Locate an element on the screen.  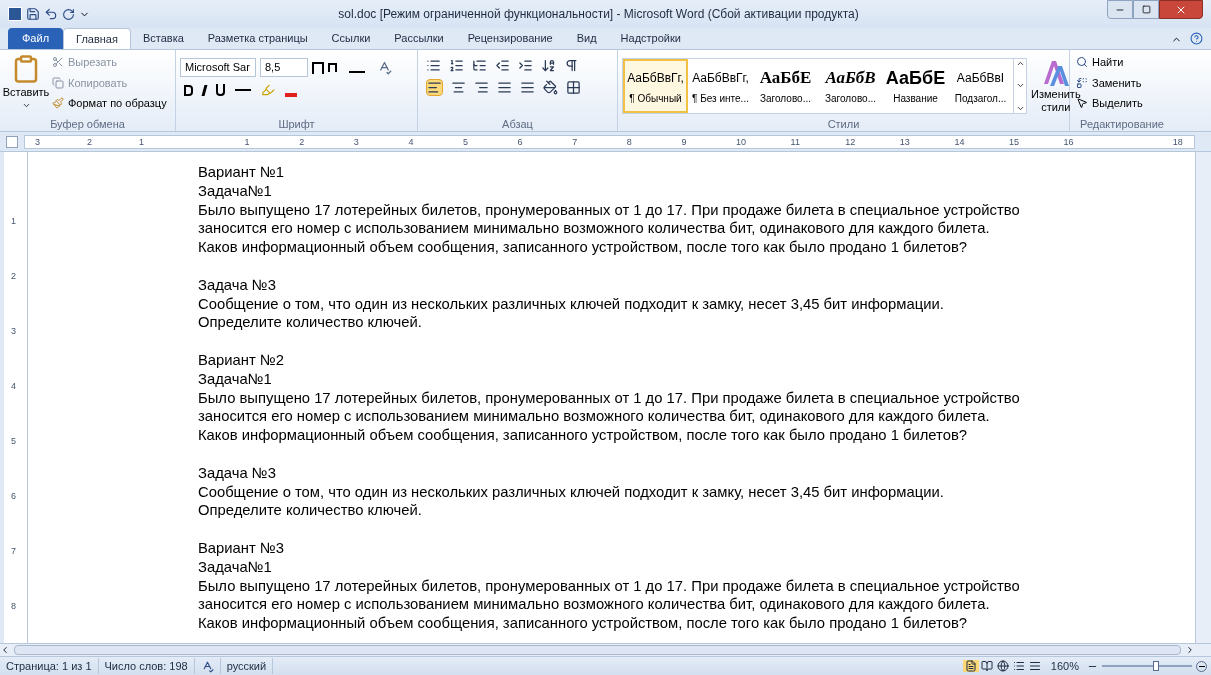
group-label: Буфер обмена is located at coordinates (87, 124).